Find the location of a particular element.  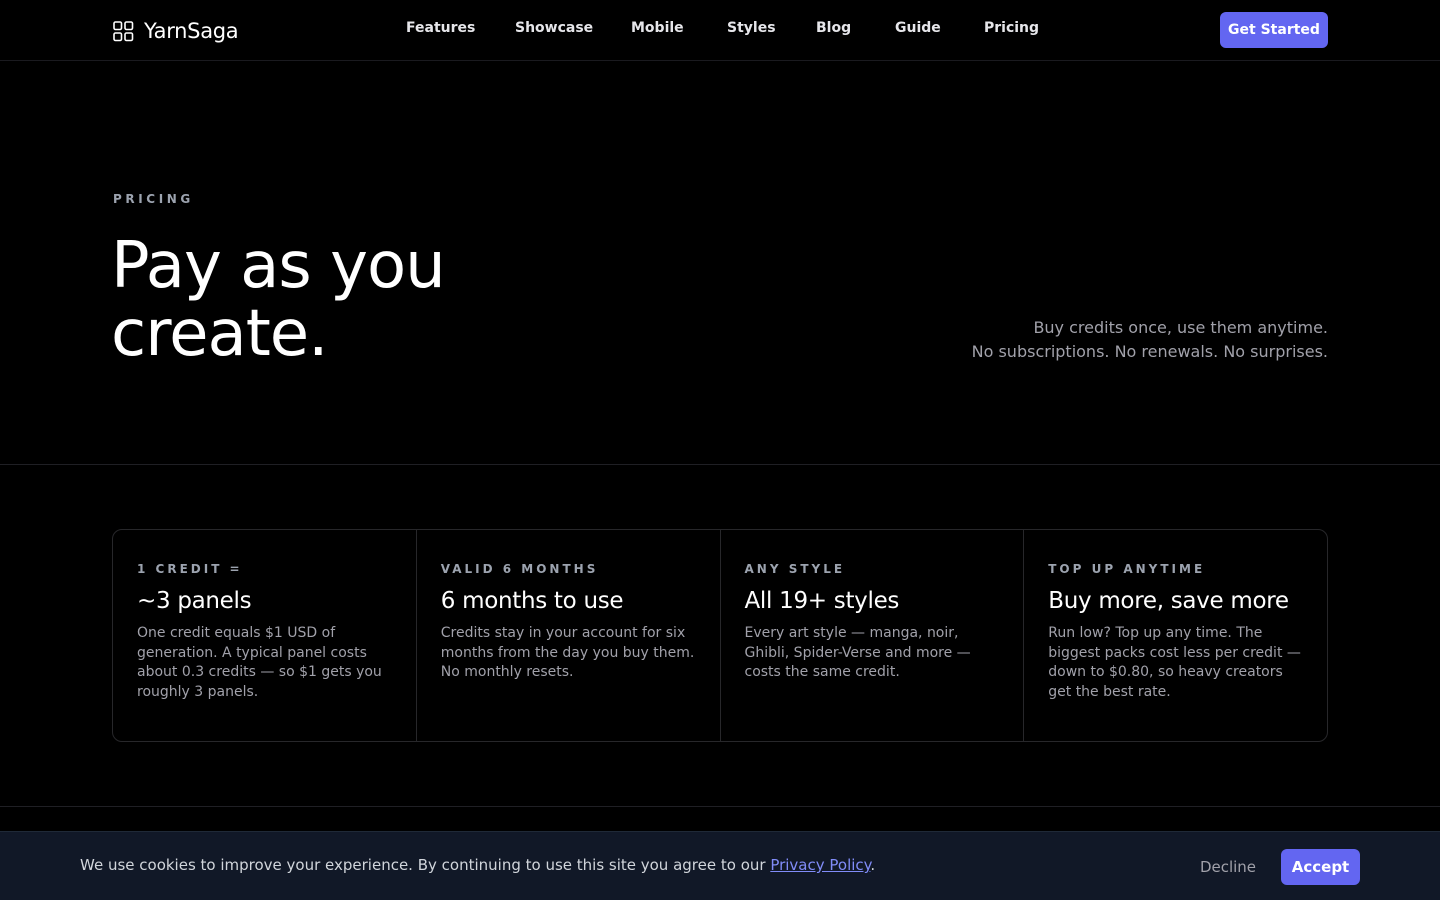

accept-cookies-button: Accept is located at coordinates (1320, 867).